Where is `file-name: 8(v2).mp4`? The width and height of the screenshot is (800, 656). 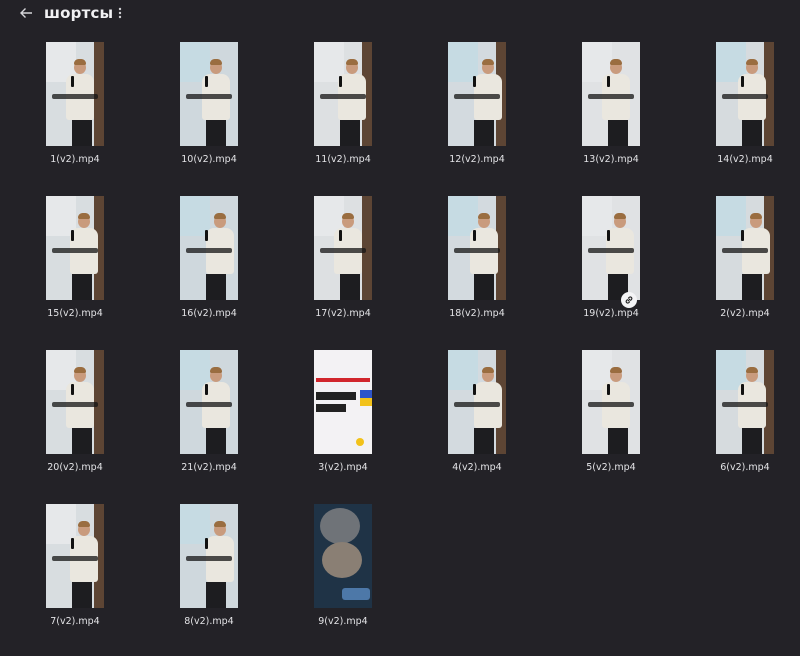 file-name: 8(v2).mp4 is located at coordinates (209, 621).